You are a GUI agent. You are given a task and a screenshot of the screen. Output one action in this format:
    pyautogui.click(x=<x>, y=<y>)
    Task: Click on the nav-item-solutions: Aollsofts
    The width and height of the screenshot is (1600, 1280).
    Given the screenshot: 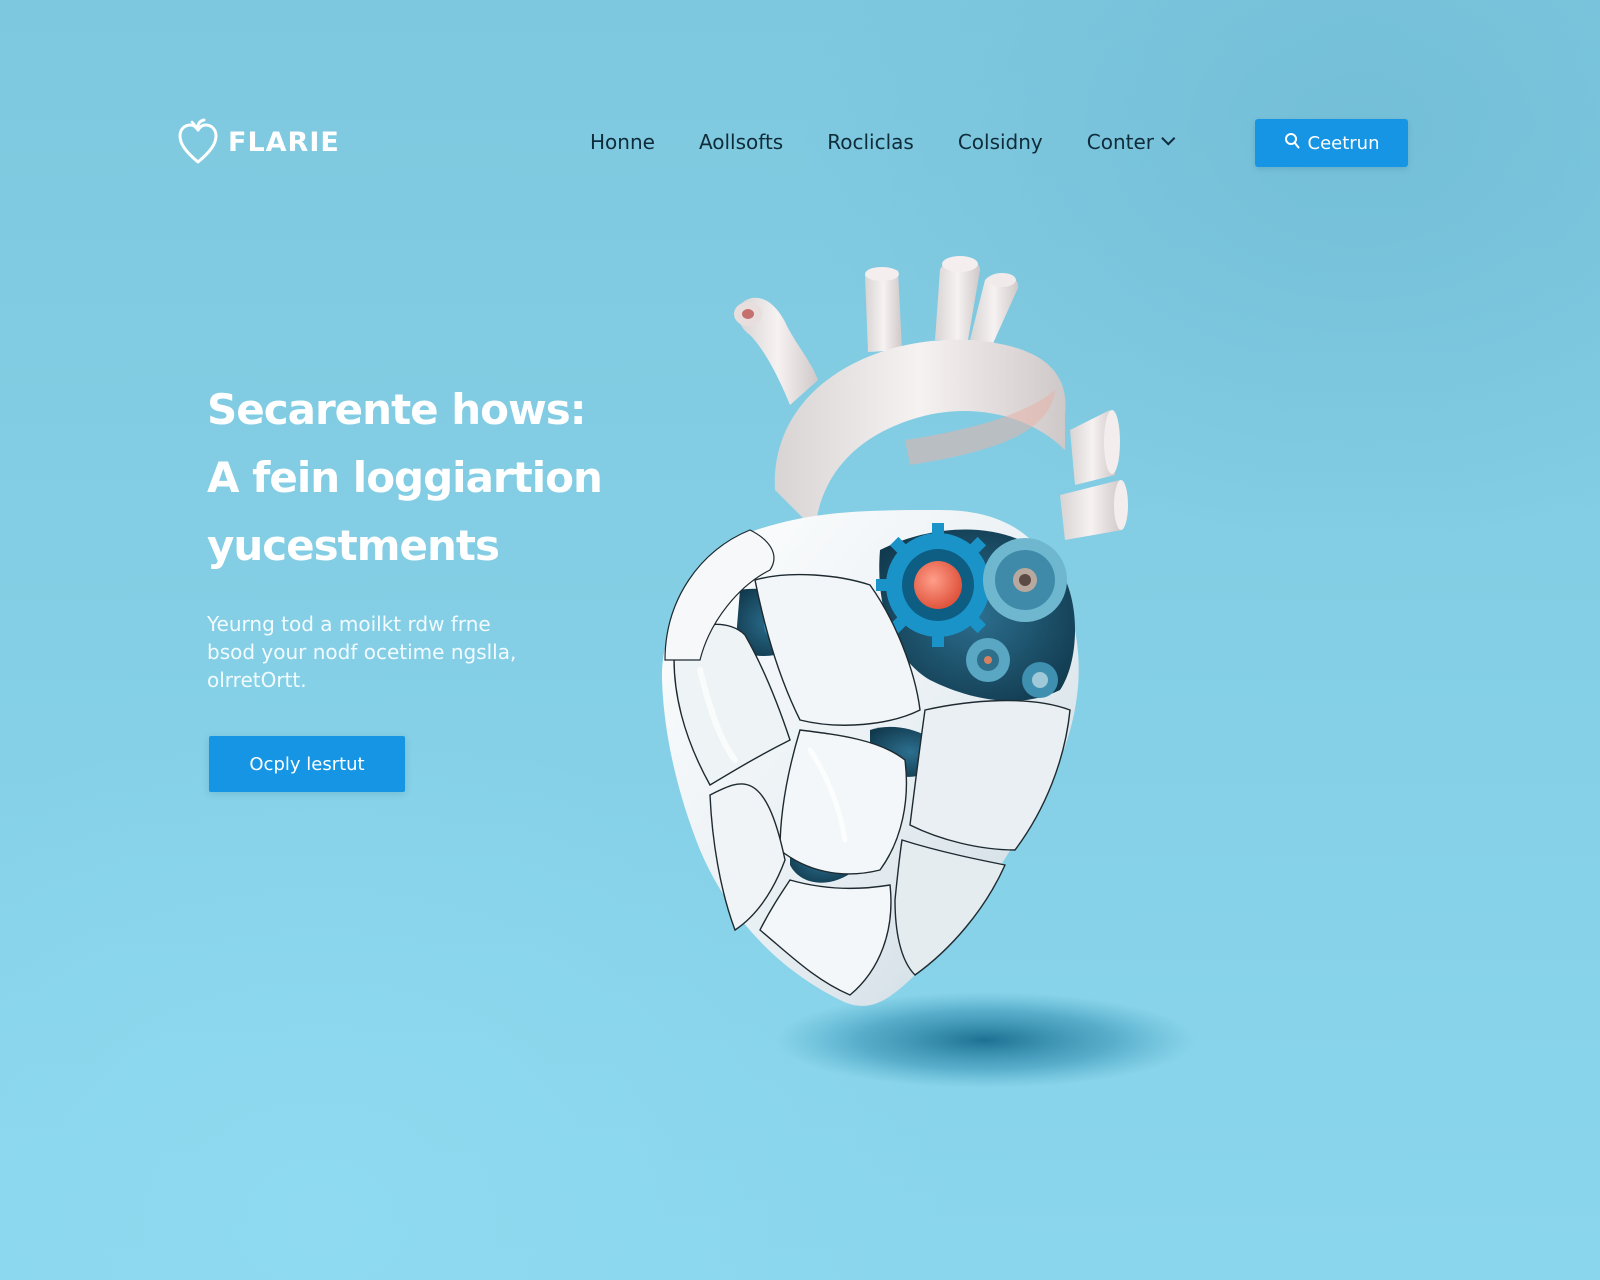 What is the action you would take?
    pyautogui.click(x=741, y=142)
    